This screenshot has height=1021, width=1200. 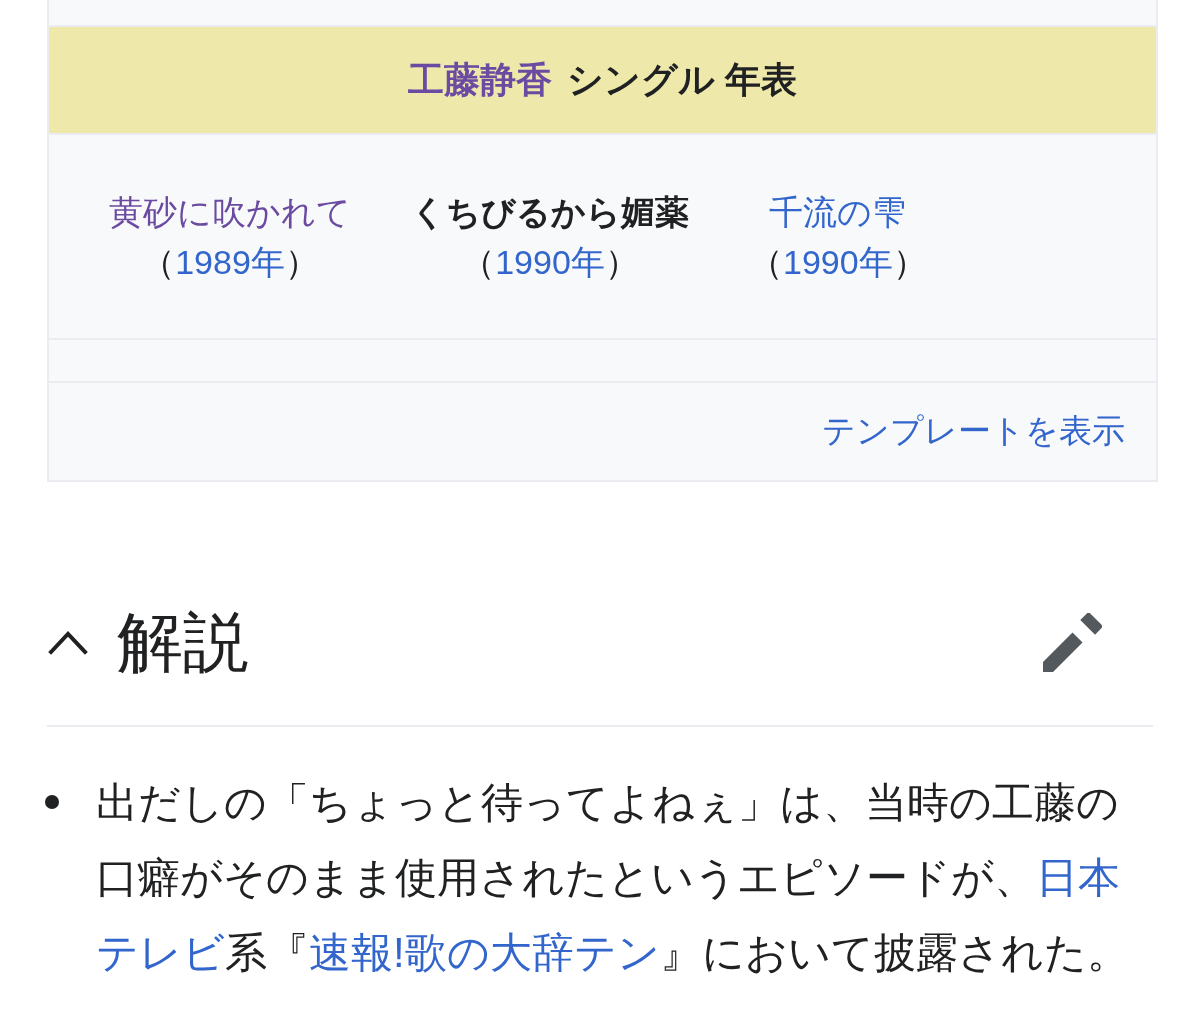 What do you see at coordinates (602, 79) in the screenshot?
I see `navbox-title: 工藤静香 シングル 年表` at bounding box center [602, 79].